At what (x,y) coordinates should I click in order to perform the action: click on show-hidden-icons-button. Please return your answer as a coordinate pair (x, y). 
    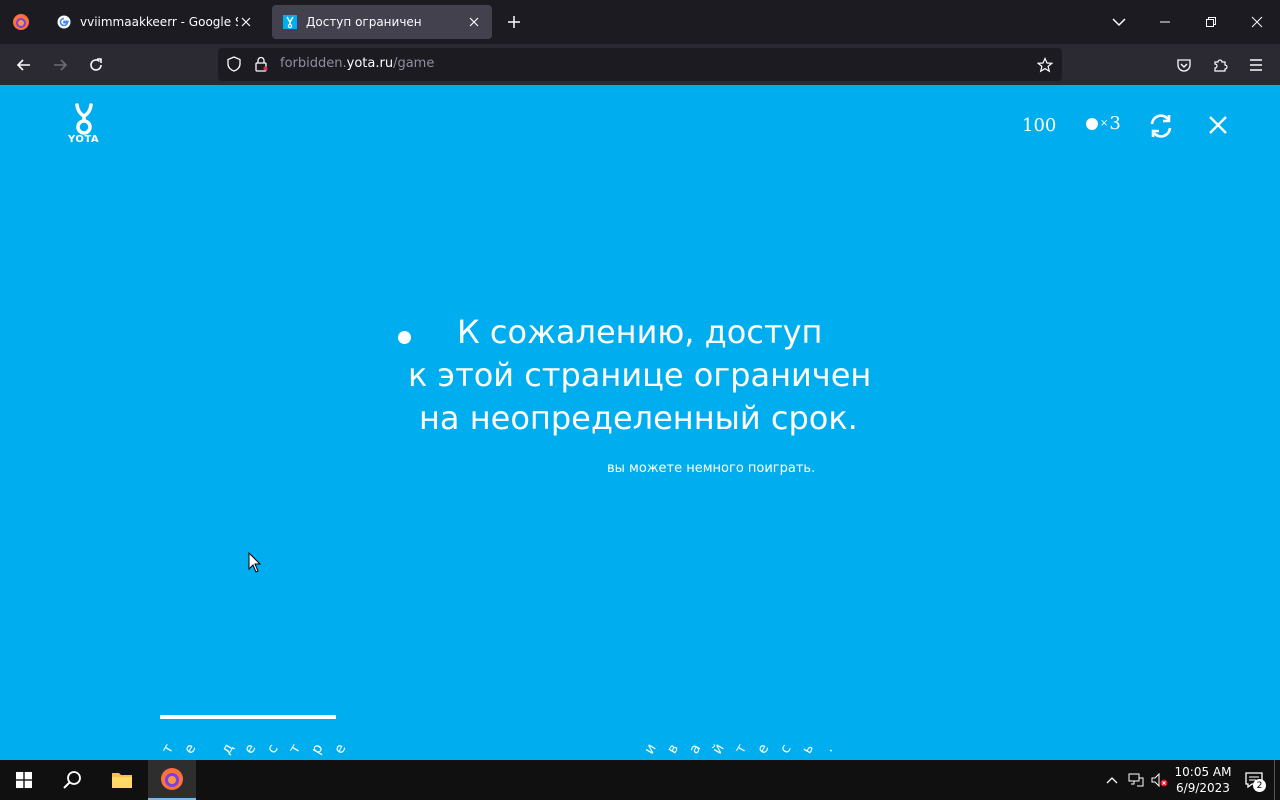
    Looking at the image, I should click on (1112, 780).